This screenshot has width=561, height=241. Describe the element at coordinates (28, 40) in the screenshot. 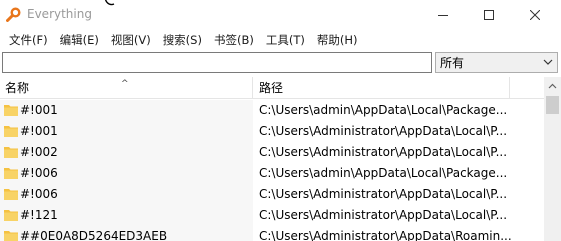

I see `menu-file: 文件(F)` at that location.